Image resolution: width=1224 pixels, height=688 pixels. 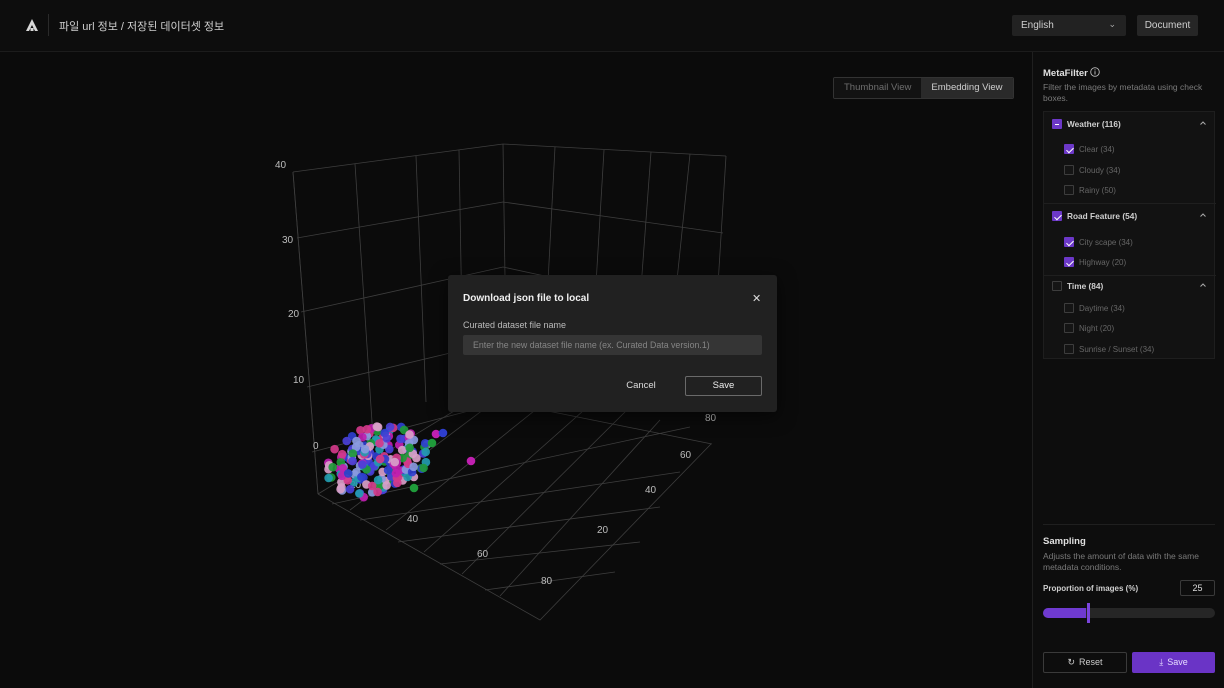 What do you see at coordinates (1130, 288) in the screenshot?
I see `filter-group-header: Time (84)` at bounding box center [1130, 288].